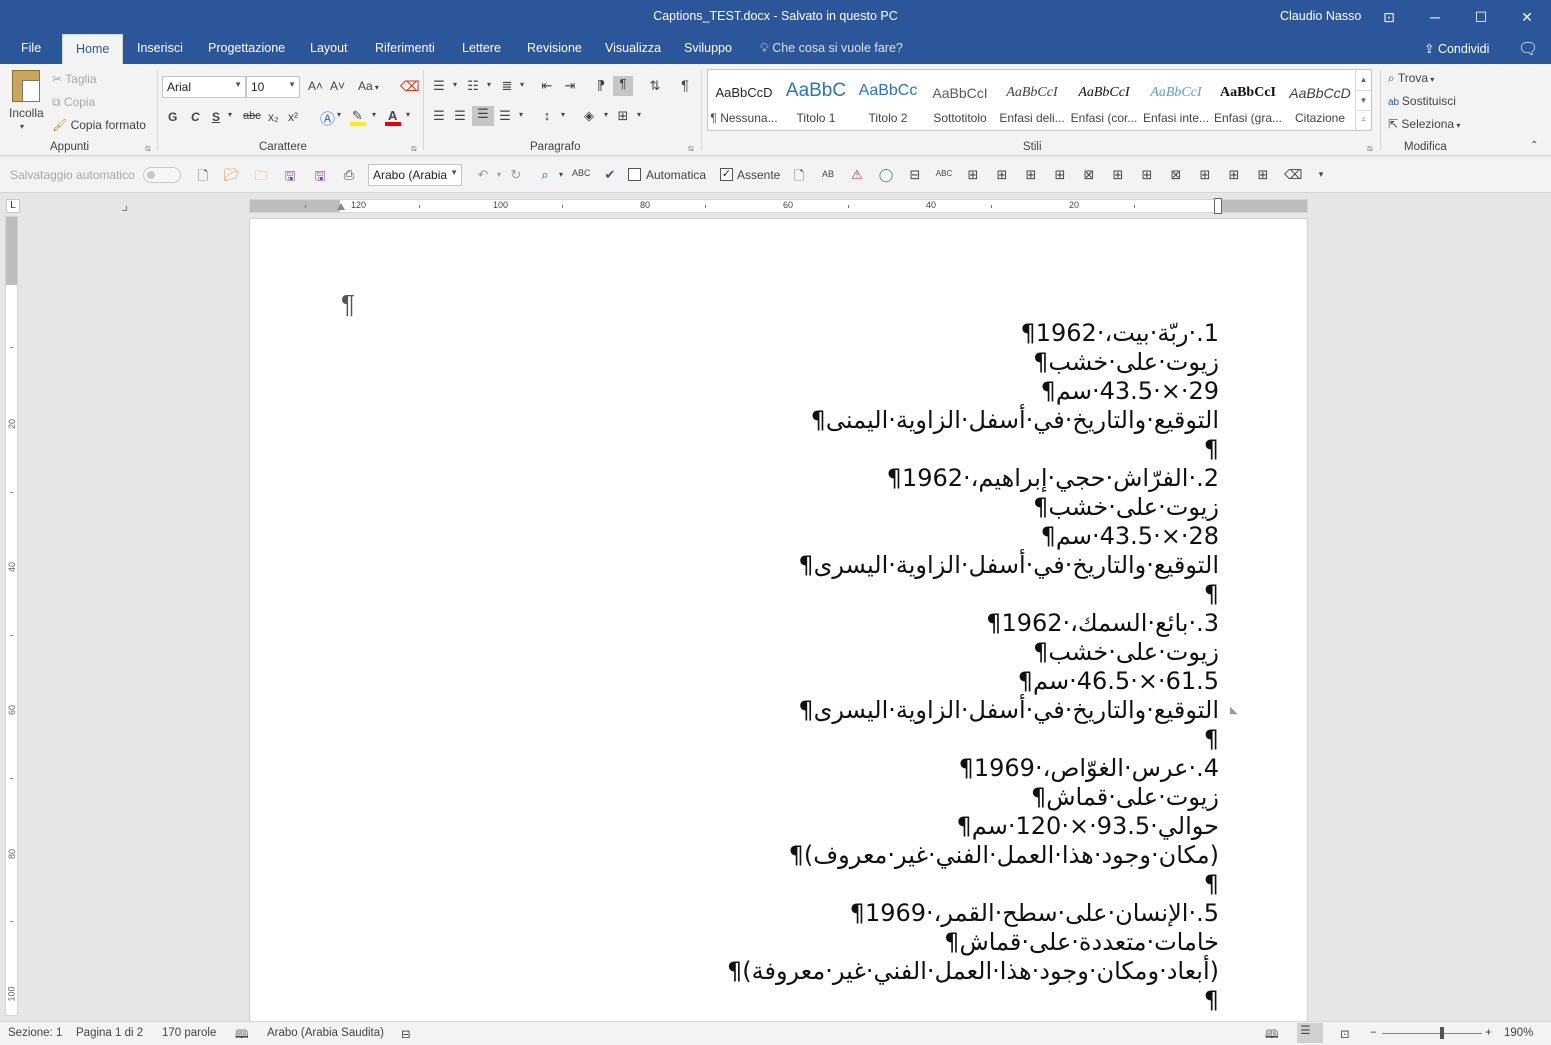 This screenshot has width=1551, height=1045. I want to click on minimize-icon: ─, so click(1435, 17).